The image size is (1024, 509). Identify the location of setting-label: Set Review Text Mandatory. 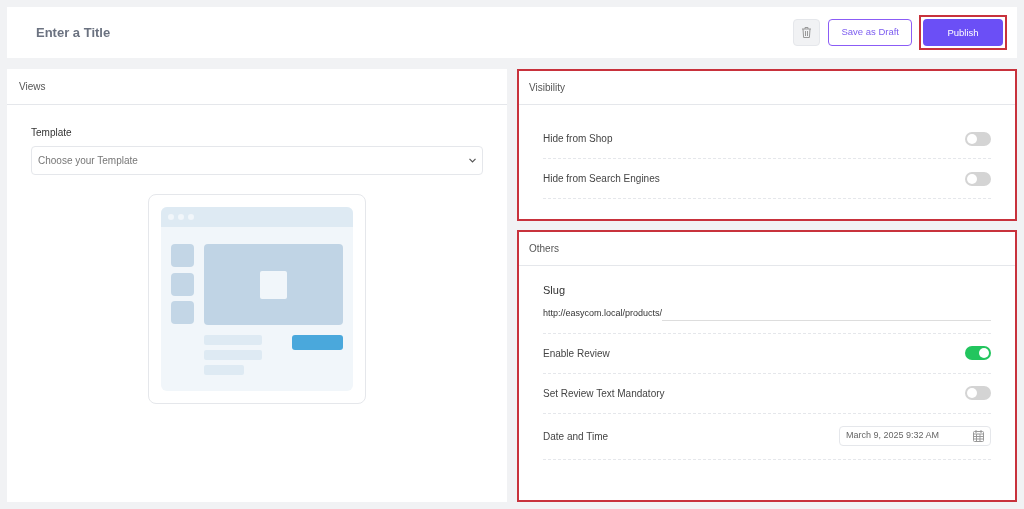
(604, 393).